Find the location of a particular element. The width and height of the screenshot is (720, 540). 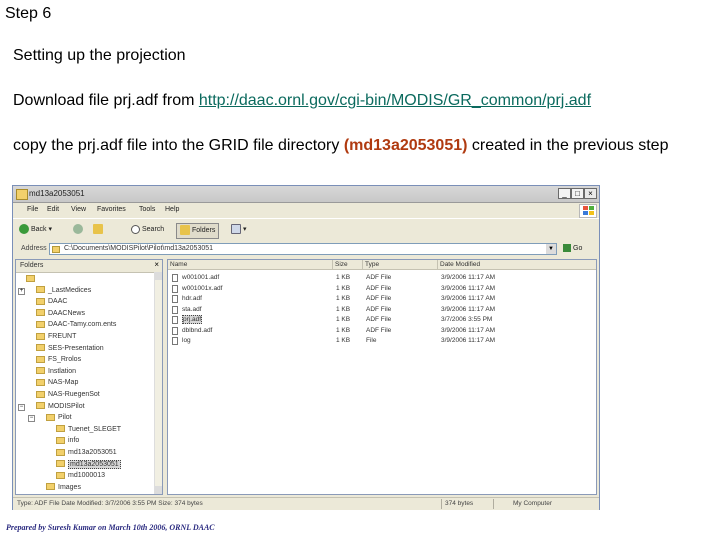

folder-tree-label: DAACNews is located at coordinates (66, 313).